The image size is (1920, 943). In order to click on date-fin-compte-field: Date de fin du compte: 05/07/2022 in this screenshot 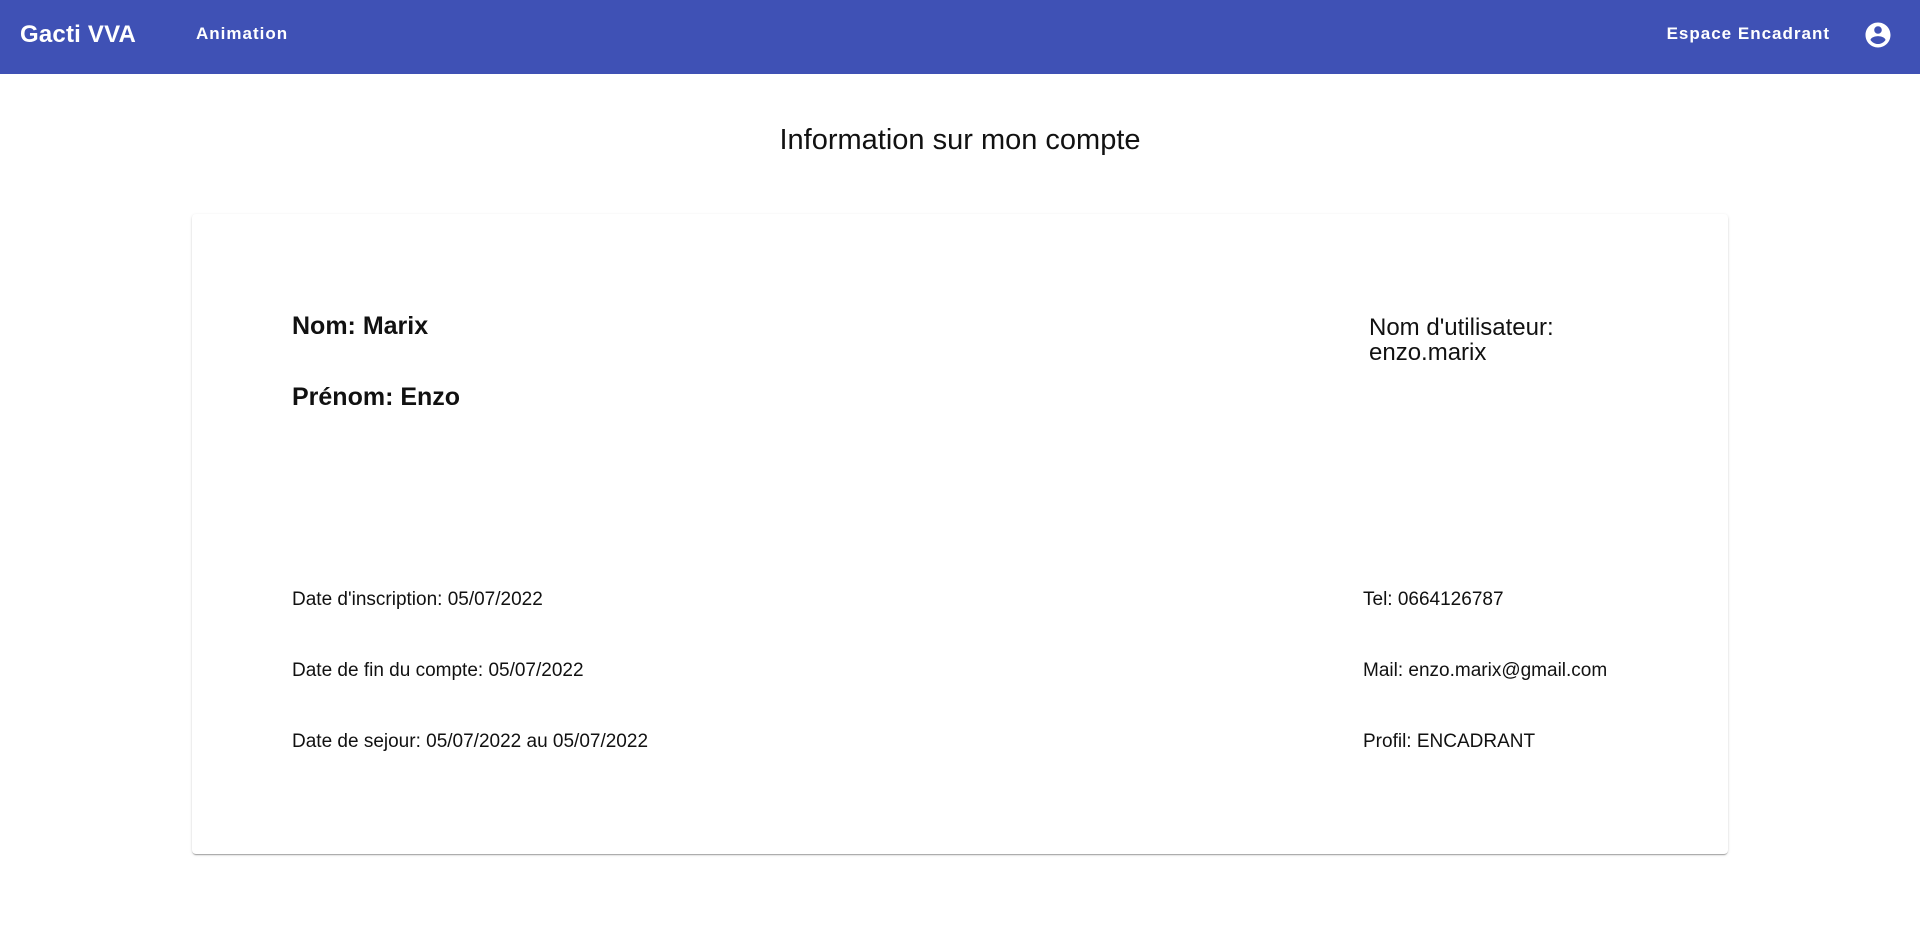, I will do `click(438, 670)`.